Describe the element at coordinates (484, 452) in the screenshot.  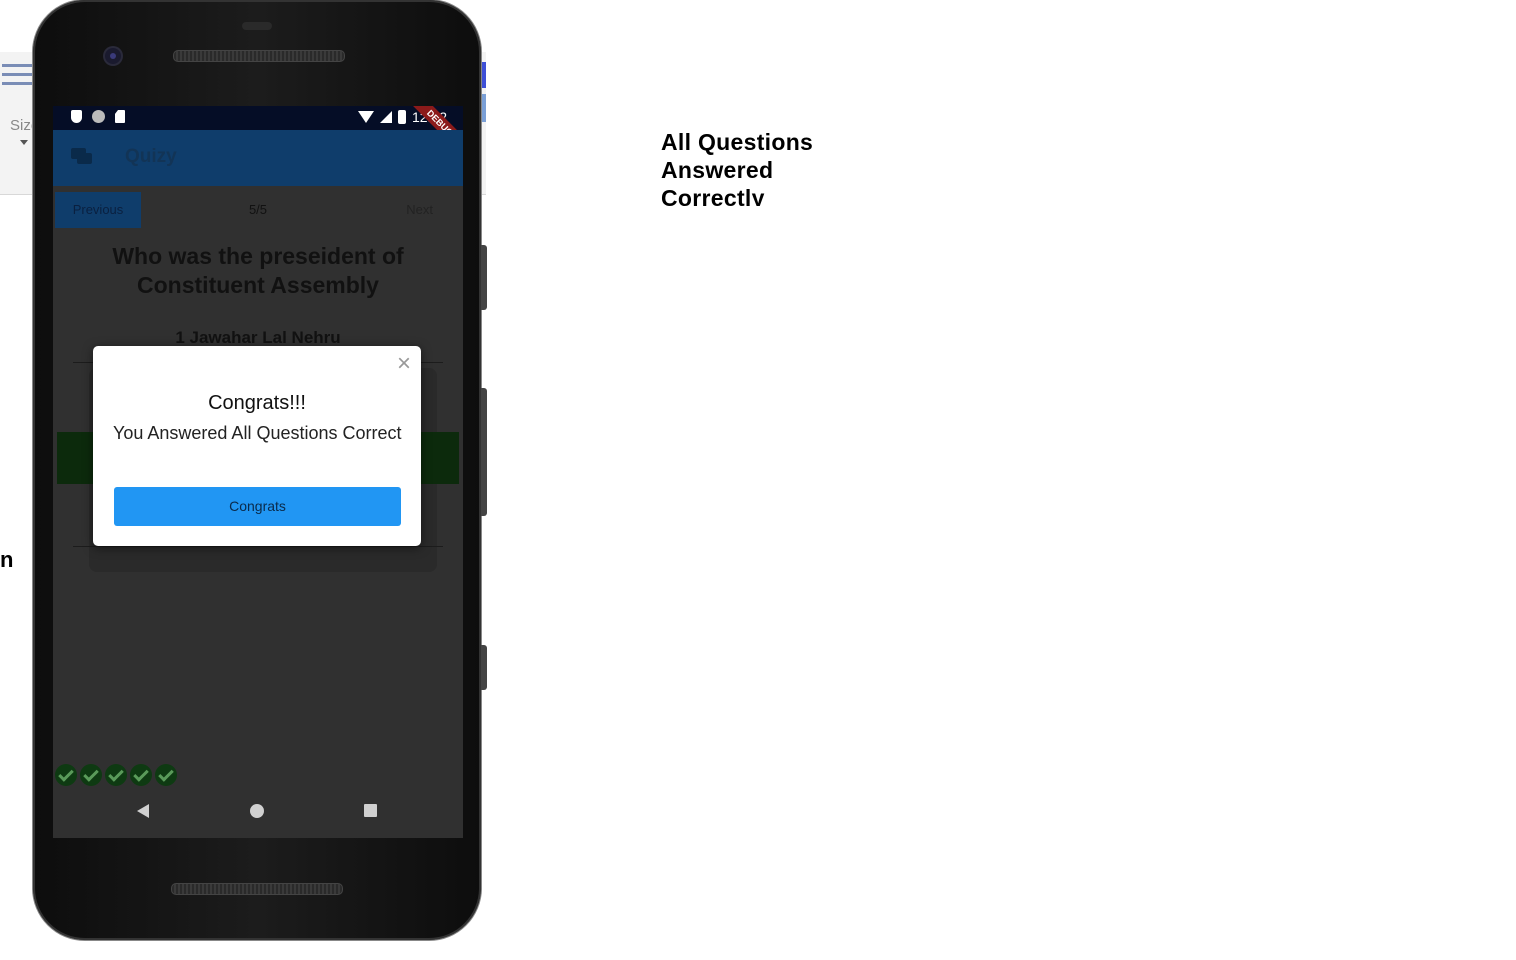
I see `power-button` at that location.